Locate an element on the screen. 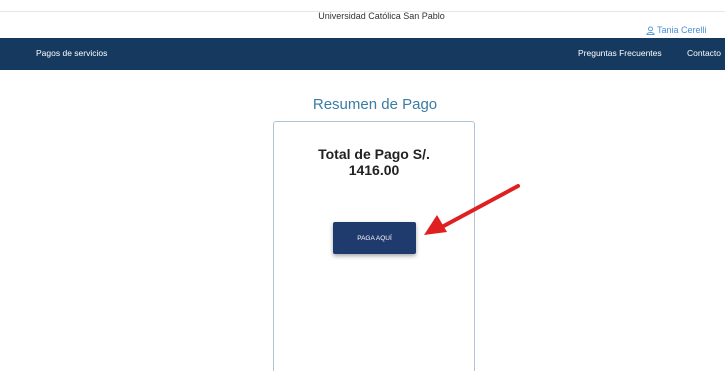 This screenshot has height=371, width=725. user-icon is located at coordinates (650, 30).